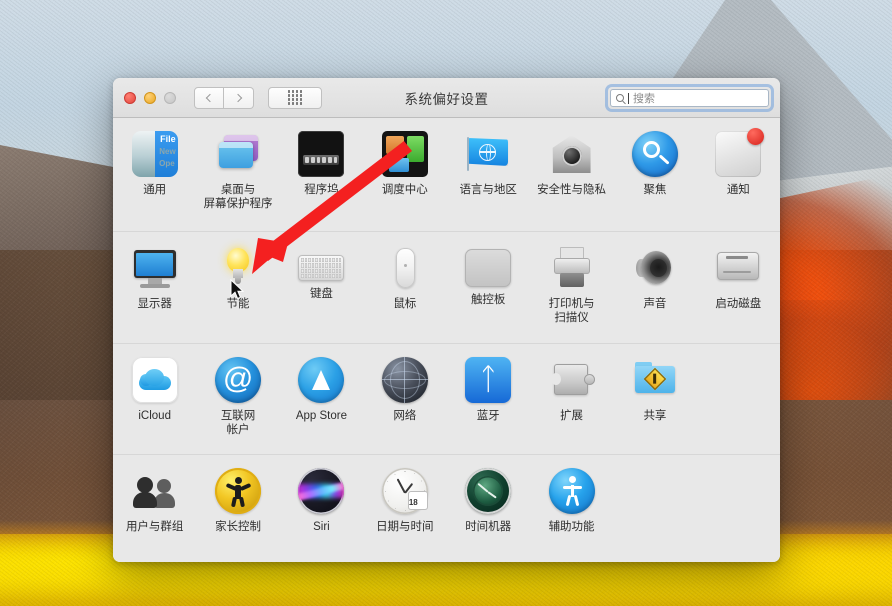  I want to click on pref-item-time-machine: 时间机器, so click(488, 508).